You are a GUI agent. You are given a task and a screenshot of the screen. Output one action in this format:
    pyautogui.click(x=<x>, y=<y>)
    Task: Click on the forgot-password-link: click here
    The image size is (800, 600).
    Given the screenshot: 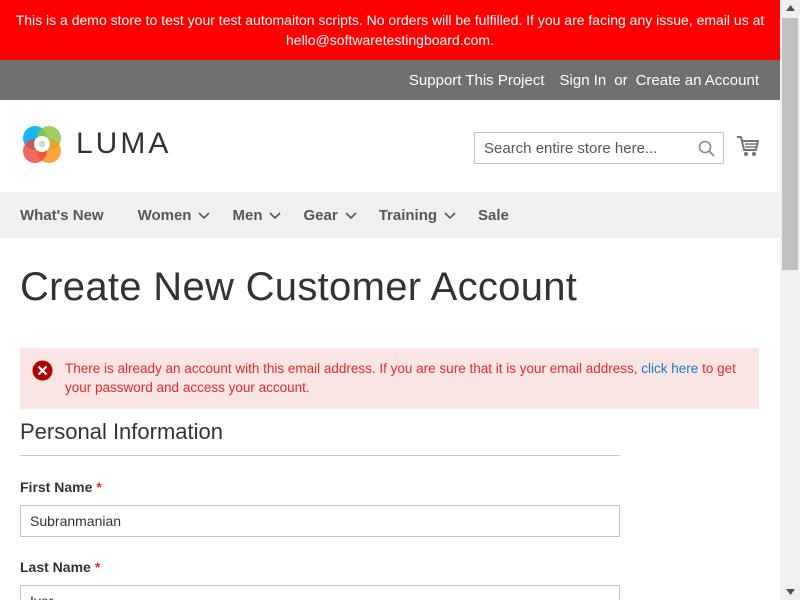 What is the action you would take?
    pyautogui.click(x=669, y=368)
    